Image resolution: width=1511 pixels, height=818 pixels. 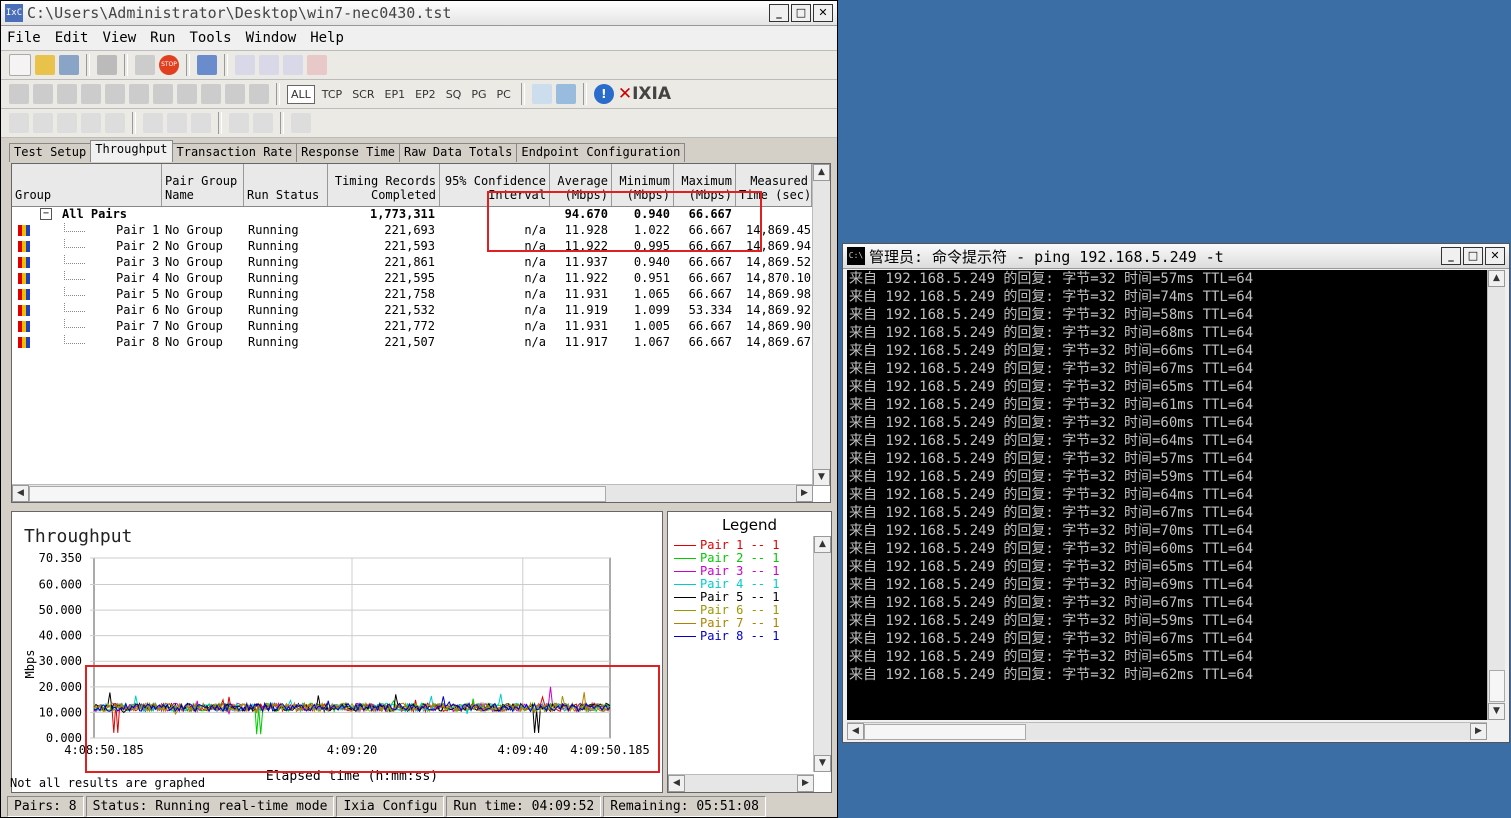 I want to click on cmd-vscroll: ▲ ▼, so click(x=1496, y=495).